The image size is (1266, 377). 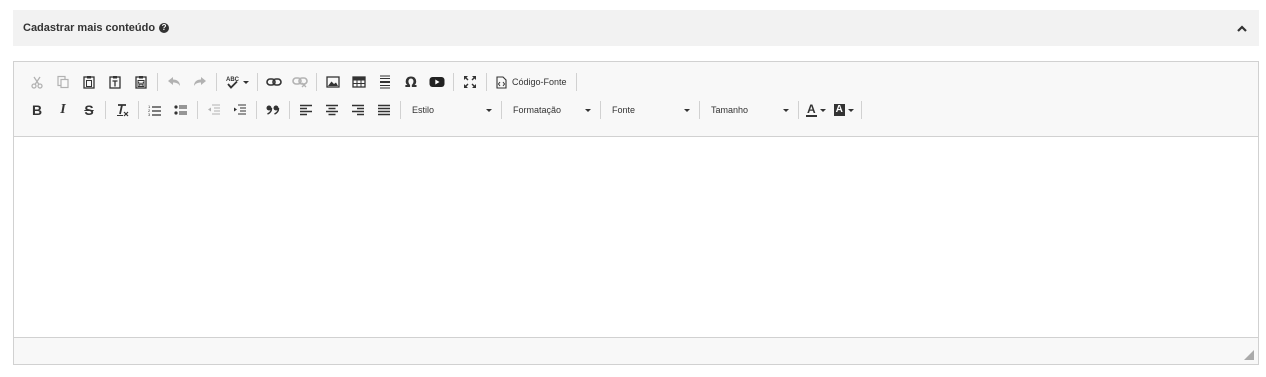 I want to click on link-icon, so click(x=274, y=82).